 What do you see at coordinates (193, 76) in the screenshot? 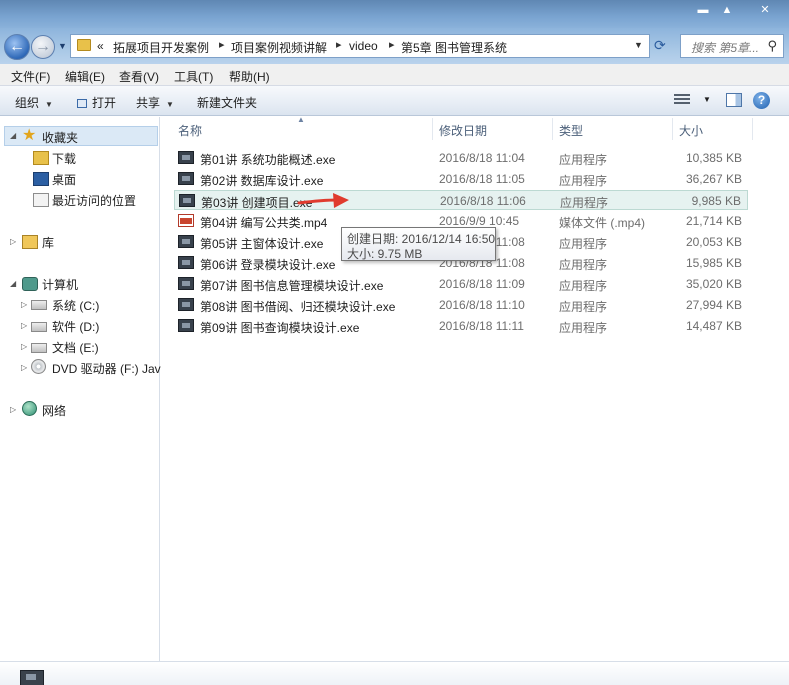
I see `menu-tools: 工具(T)` at bounding box center [193, 76].